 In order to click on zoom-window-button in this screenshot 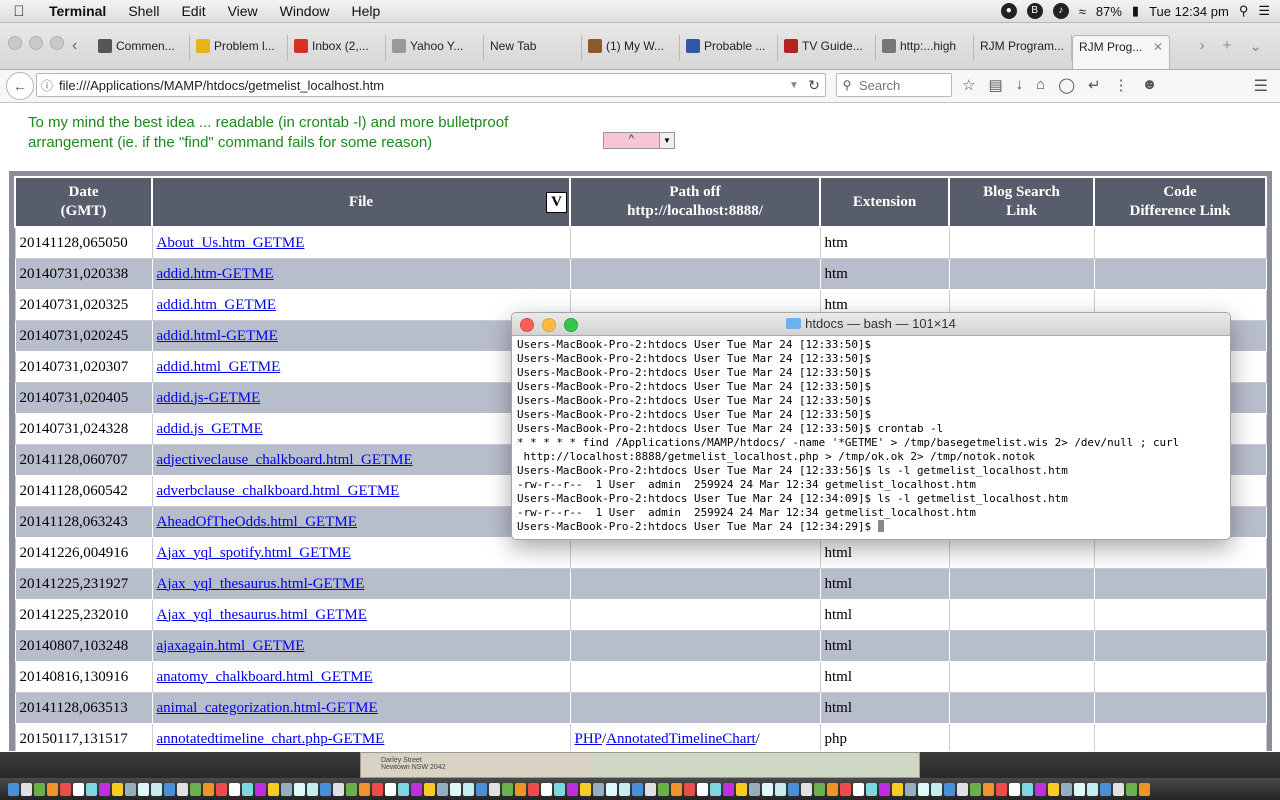, I will do `click(57, 43)`.